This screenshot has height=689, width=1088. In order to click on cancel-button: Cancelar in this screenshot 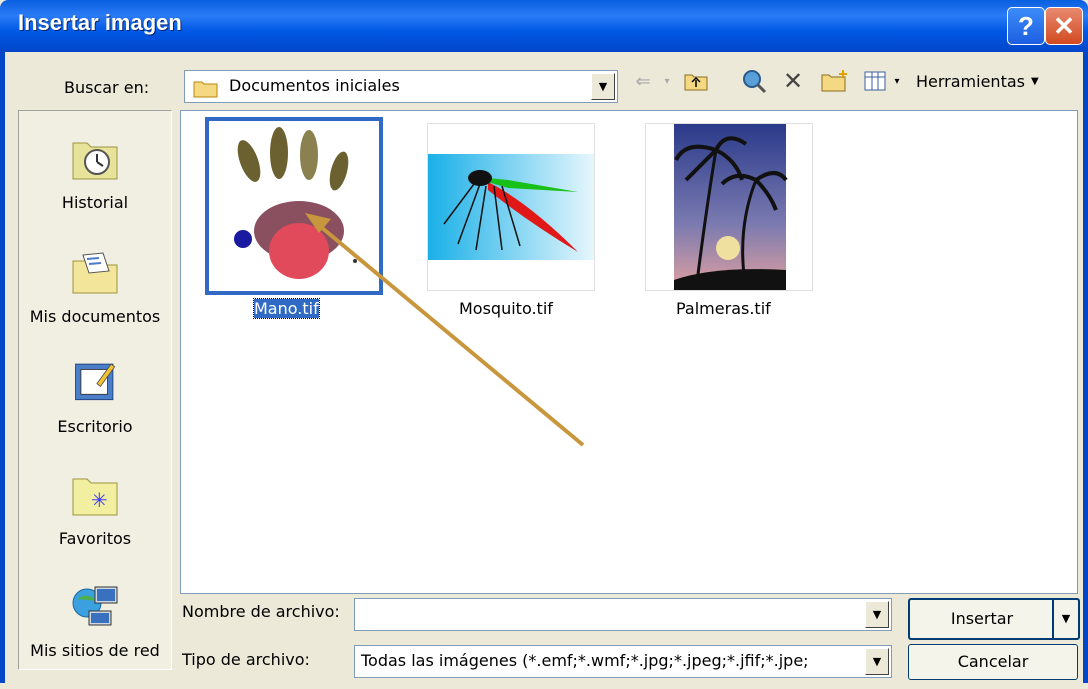, I will do `click(993, 662)`.